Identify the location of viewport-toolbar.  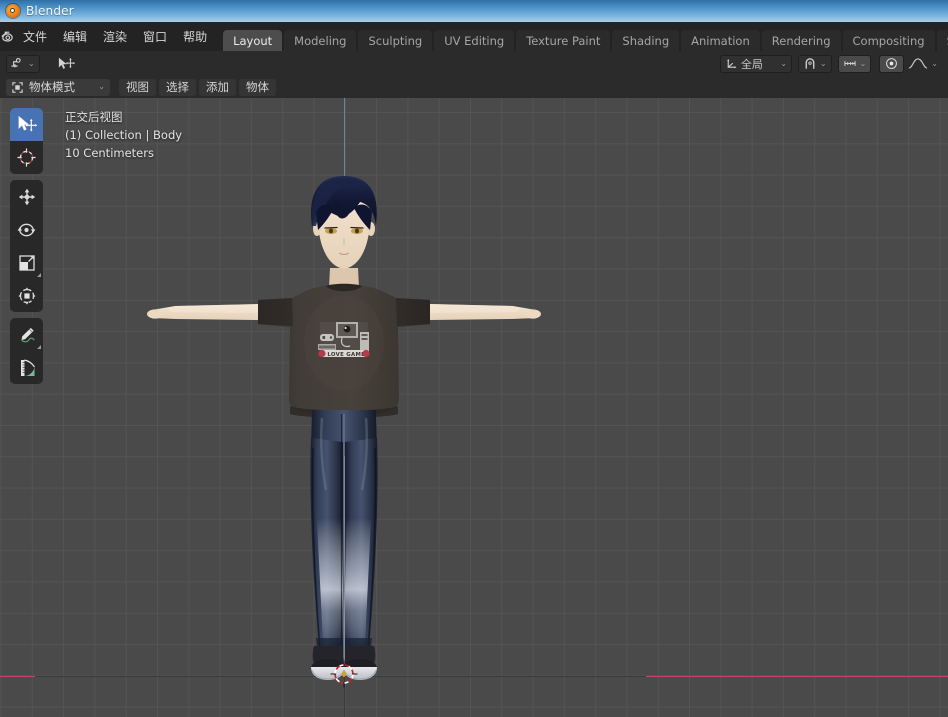
(26, 249).